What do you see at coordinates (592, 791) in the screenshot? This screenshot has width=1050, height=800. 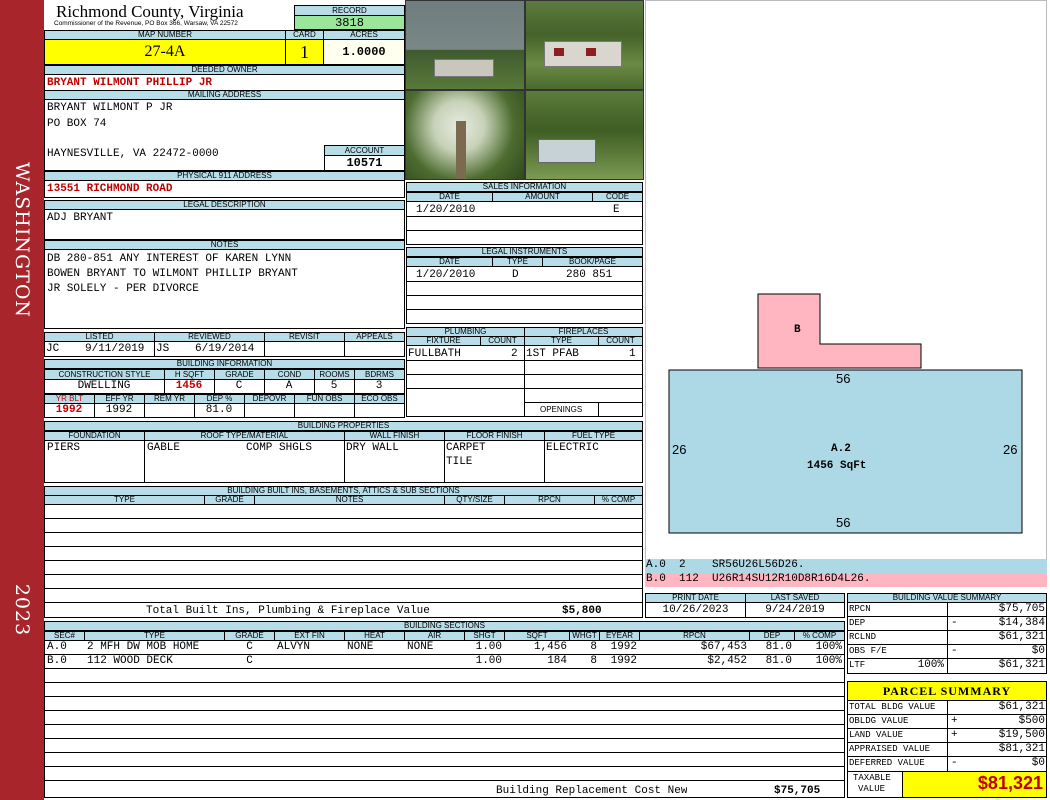 I see `rcn-label: Building Replacement Cost New` at bounding box center [592, 791].